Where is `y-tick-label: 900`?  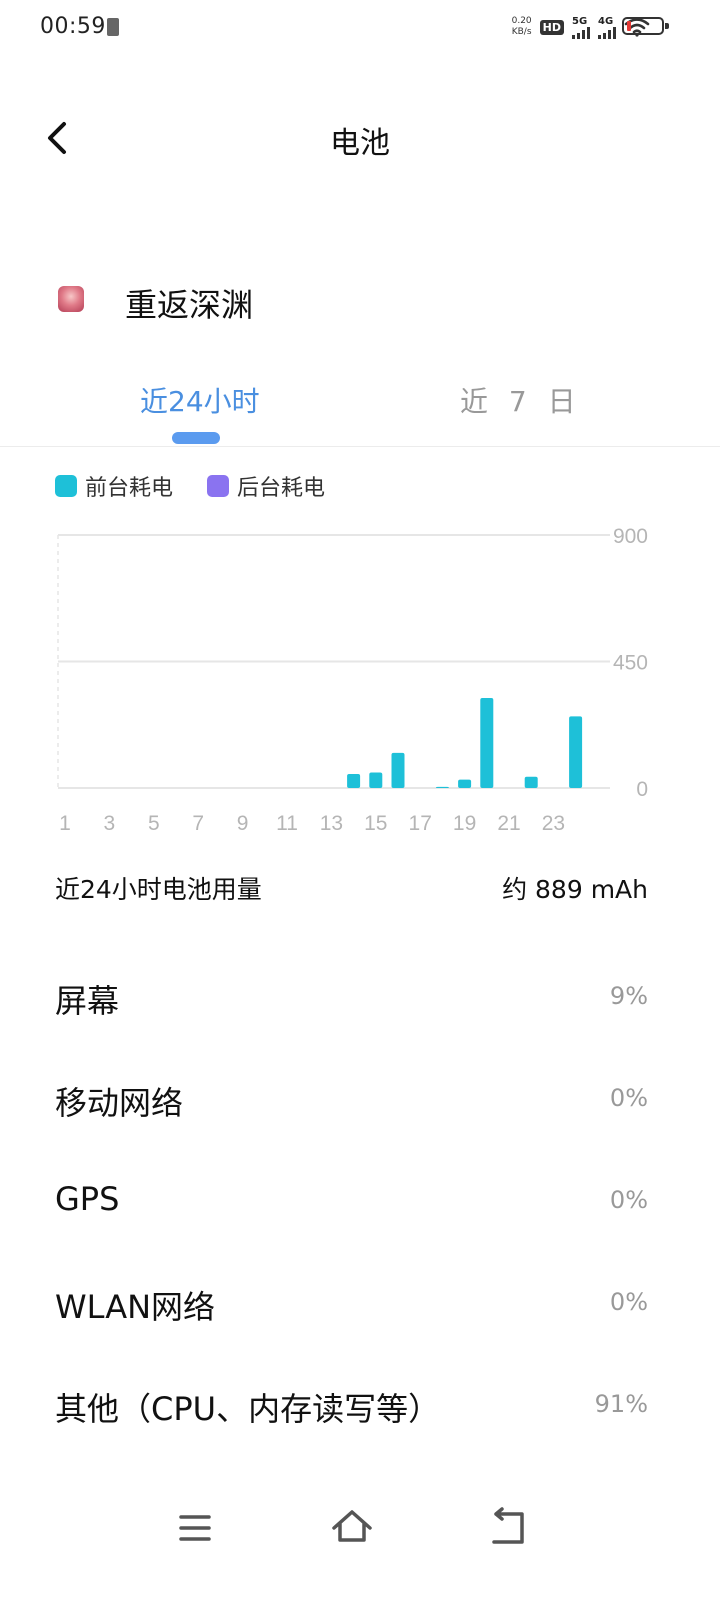
y-tick-label: 900 is located at coordinates (630, 536).